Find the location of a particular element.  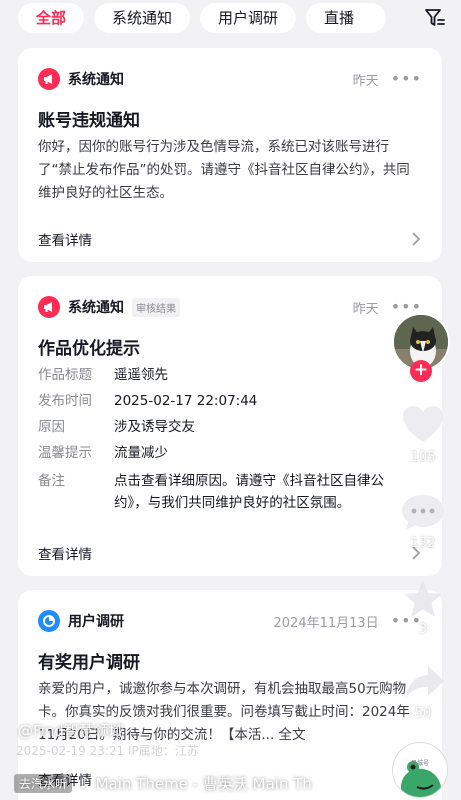

music-note-icon: ♪ is located at coordinates (85, 783).